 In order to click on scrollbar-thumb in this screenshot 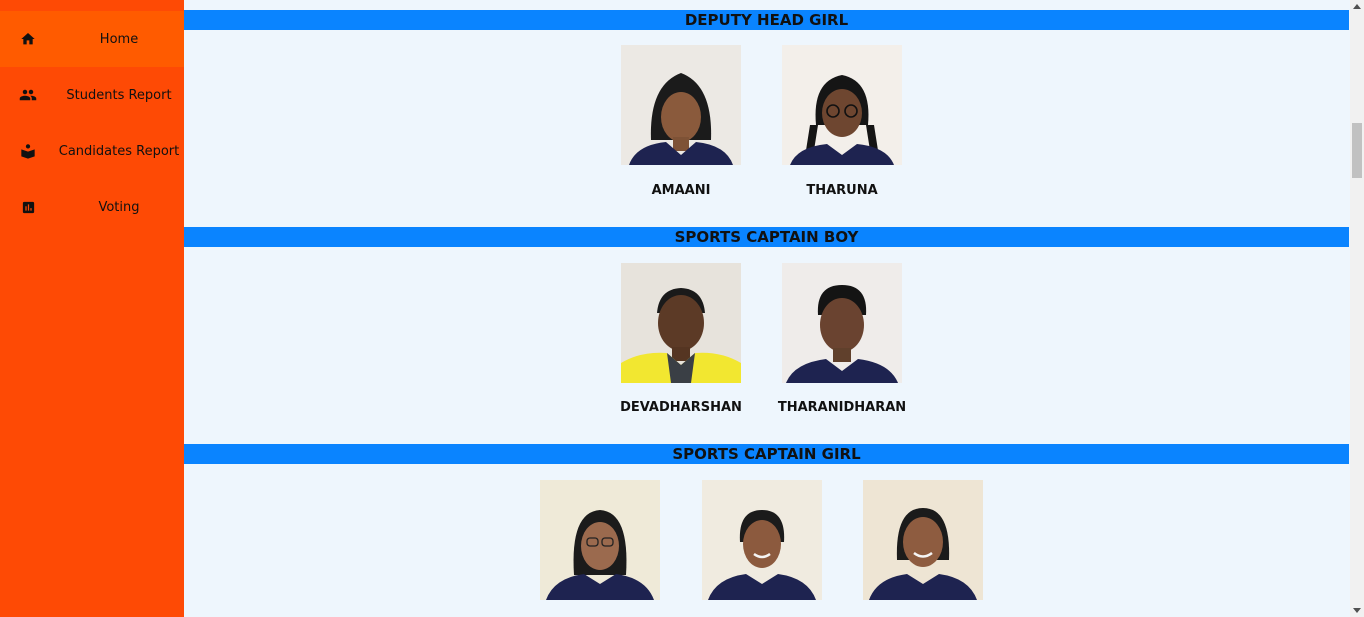, I will do `click(1357, 150)`.